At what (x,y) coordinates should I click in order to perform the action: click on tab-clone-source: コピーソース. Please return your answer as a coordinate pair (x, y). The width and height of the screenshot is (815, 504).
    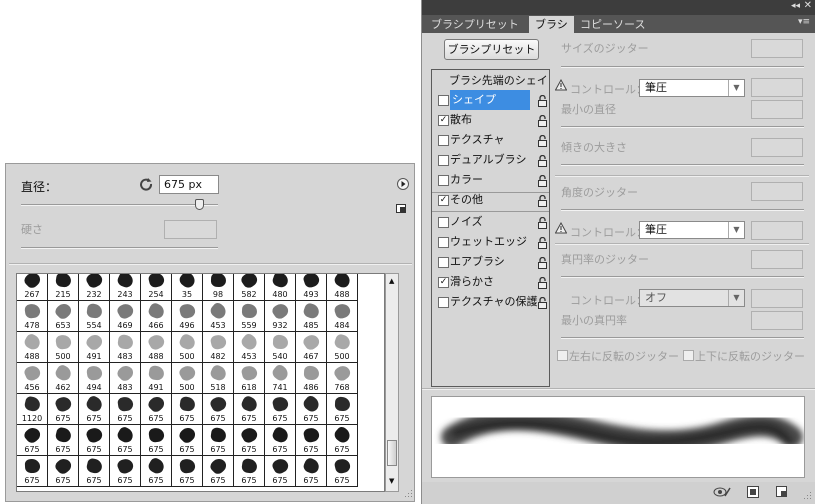
    Looking at the image, I should click on (612, 24).